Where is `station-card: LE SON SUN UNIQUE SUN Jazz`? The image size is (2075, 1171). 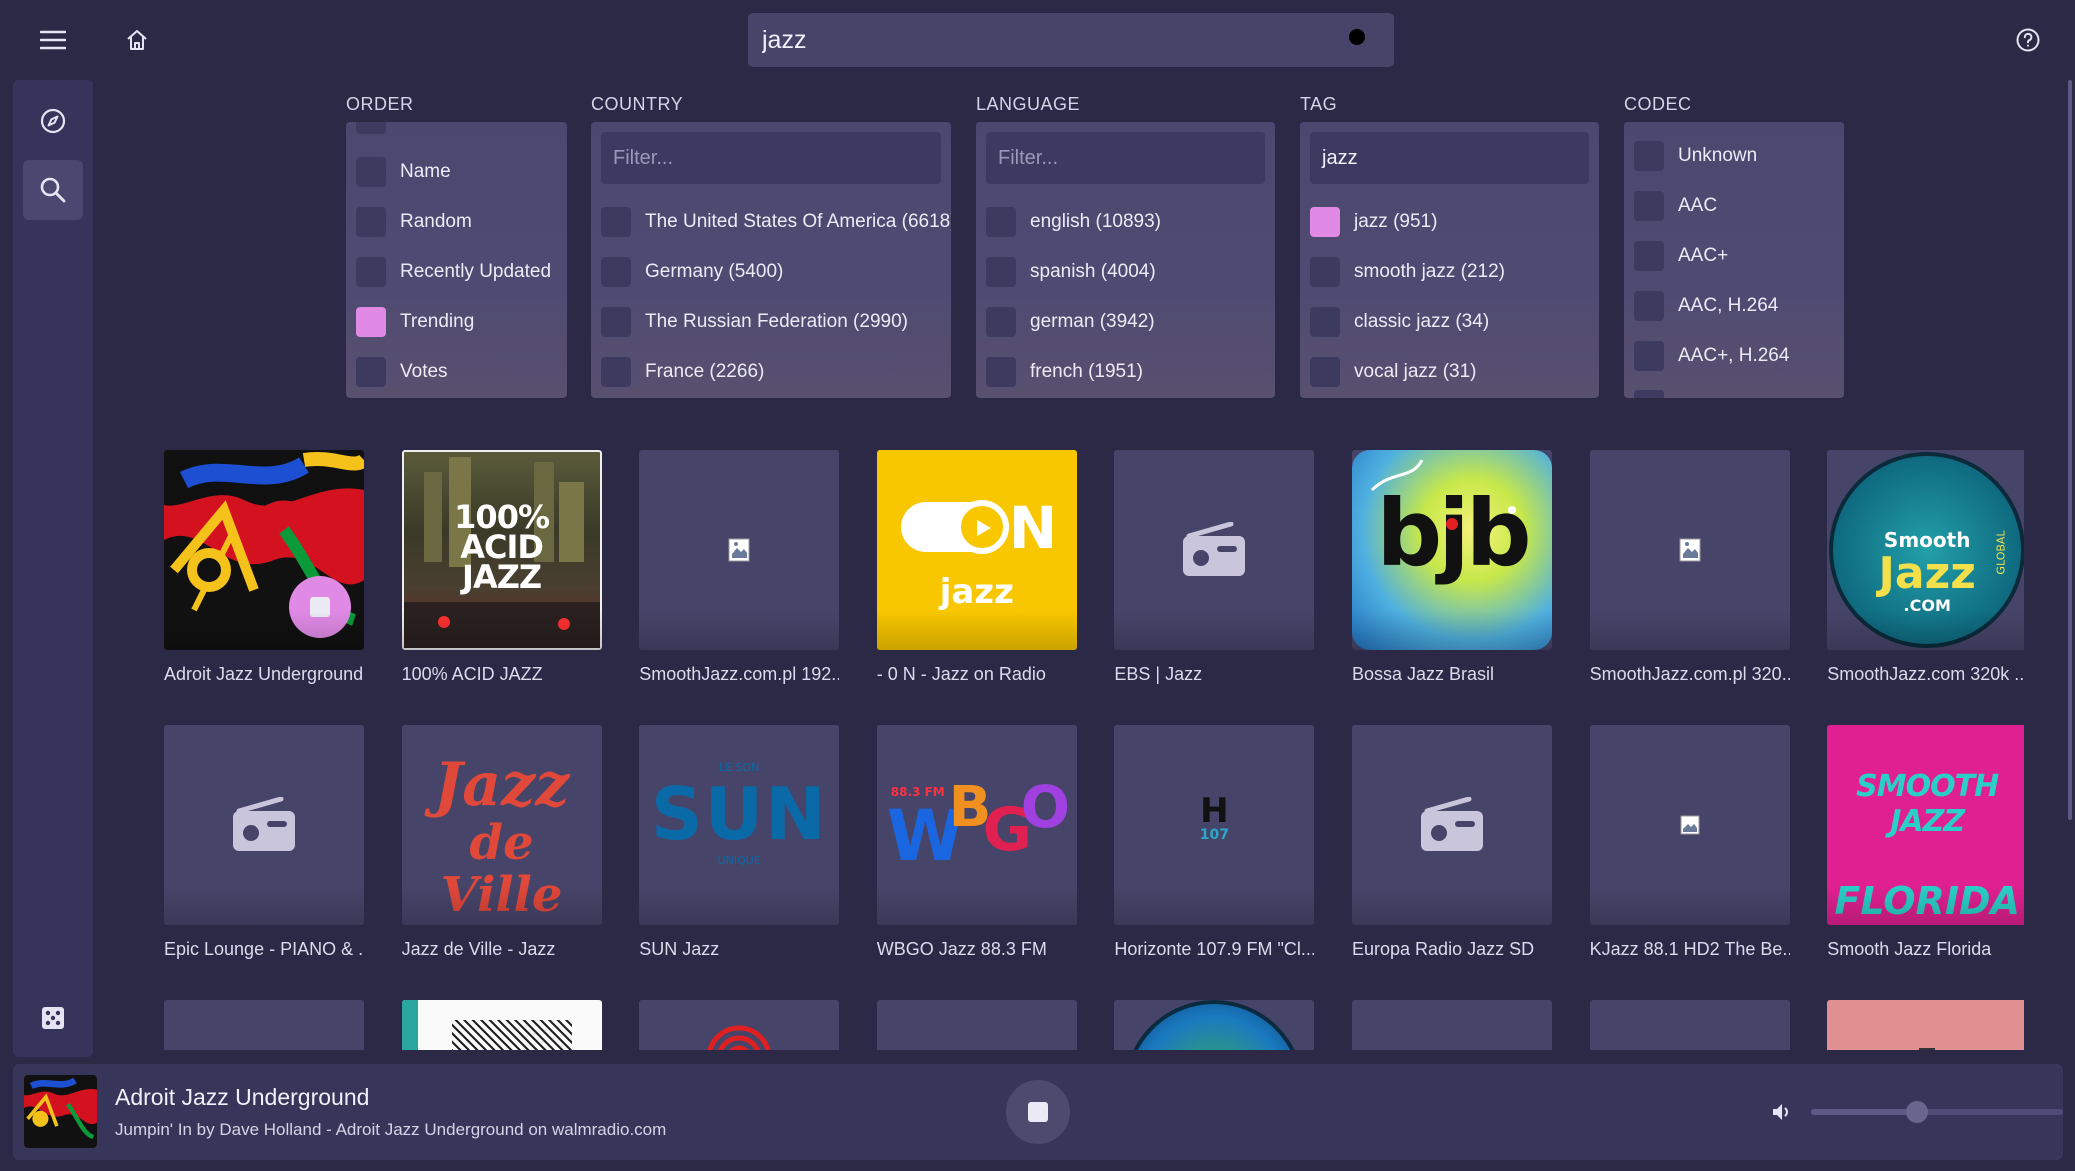
station-card: LE SON SUN UNIQUE SUN Jazz is located at coordinates (739, 842).